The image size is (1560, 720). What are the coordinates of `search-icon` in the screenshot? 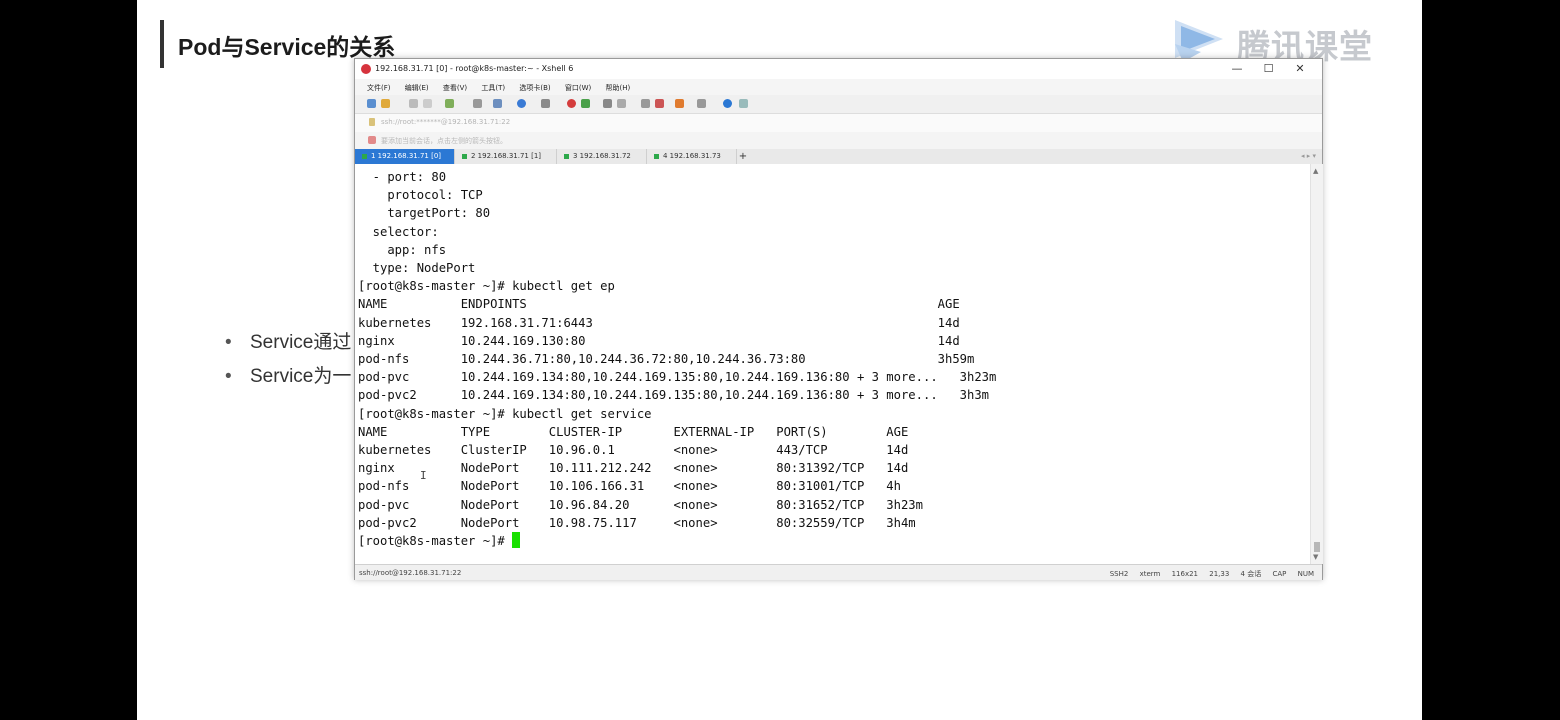 It's located at (477, 103).